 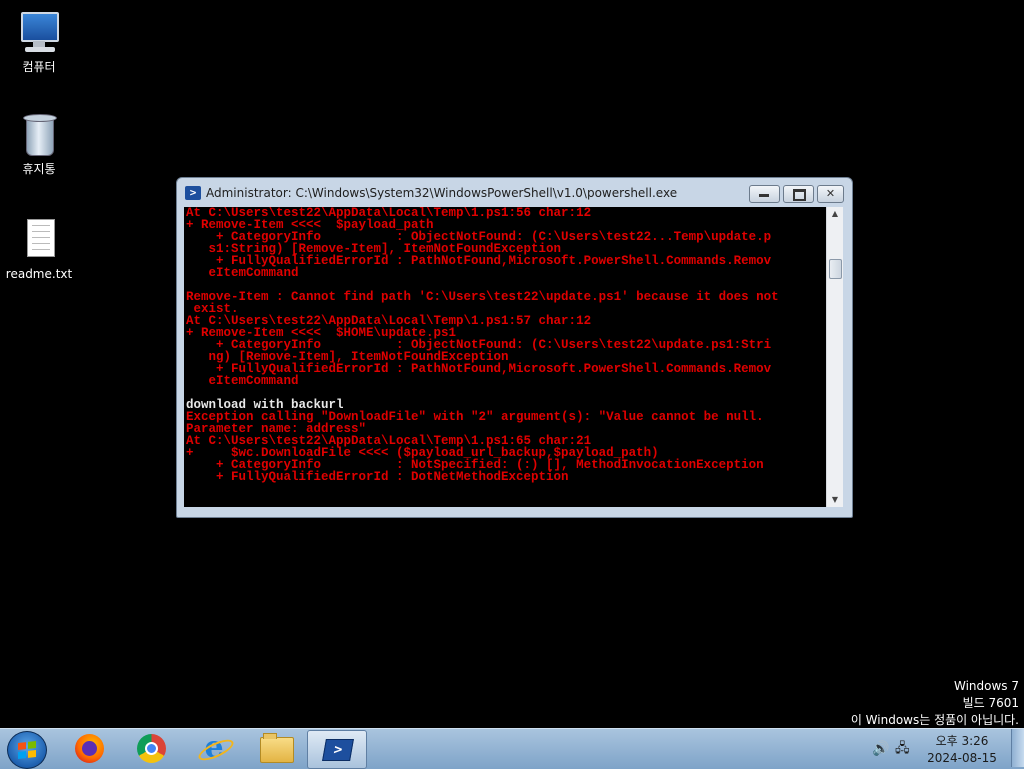 I want to click on desktop-icon-label: 휴지통, so click(x=39, y=169).